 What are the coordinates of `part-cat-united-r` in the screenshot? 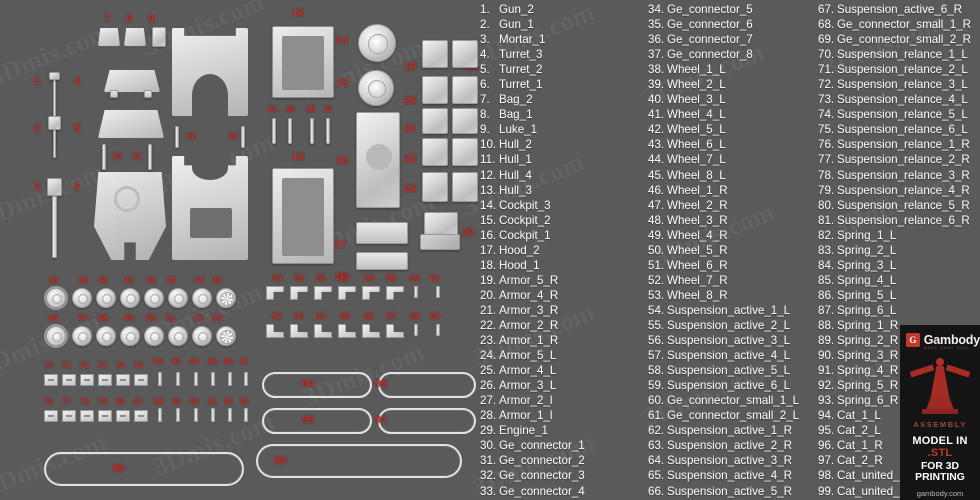 It's located at (359, 461).